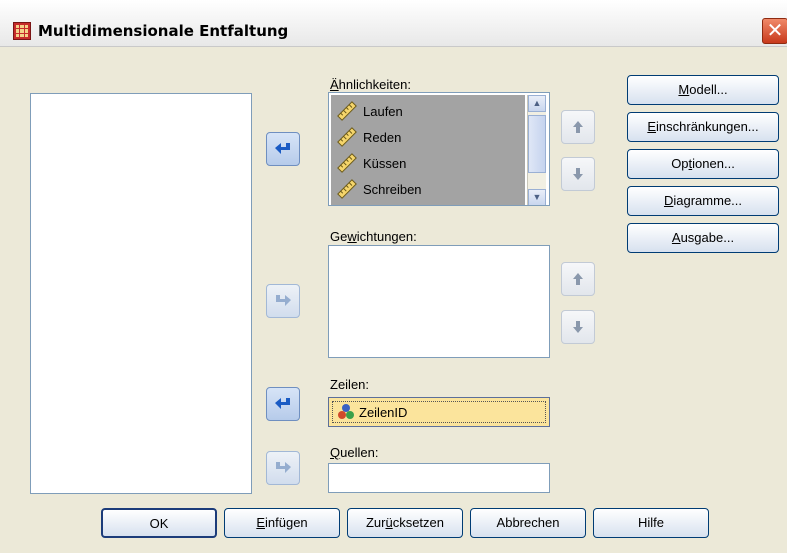 Image resolution: width=787 pixels, height=553 pixels. I want to click on similarities-item: Küssen, so click(371, 163).